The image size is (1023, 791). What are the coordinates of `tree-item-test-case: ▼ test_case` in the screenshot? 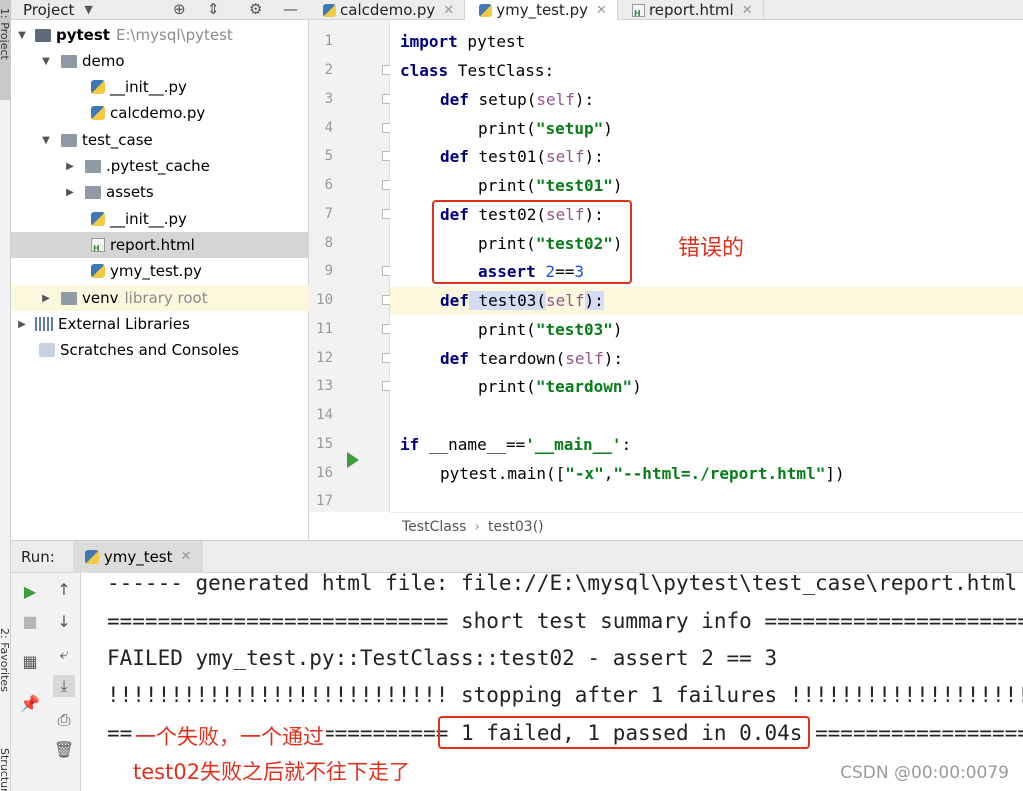 It's located at (160, 140).